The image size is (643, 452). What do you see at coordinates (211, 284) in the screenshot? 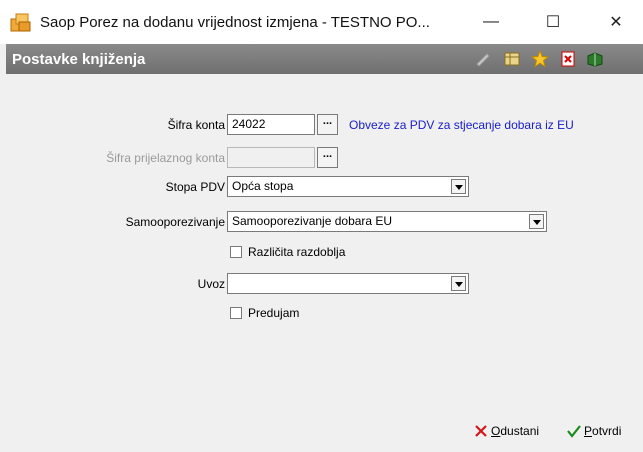
I see `import-label: Uvoz` at bounding box center [211, 284].